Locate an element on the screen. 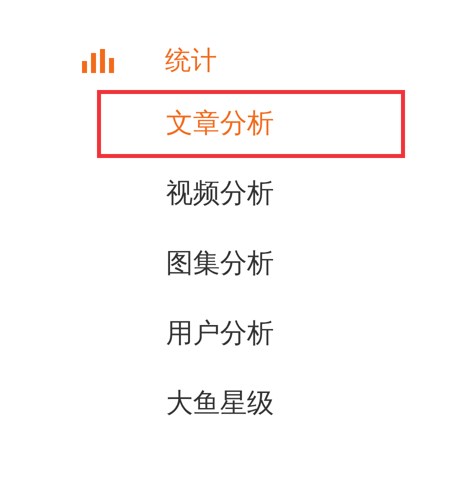 The width and height of the screenshot is (475, 483). bar-chart-icon is located at coordinates (99, 61).